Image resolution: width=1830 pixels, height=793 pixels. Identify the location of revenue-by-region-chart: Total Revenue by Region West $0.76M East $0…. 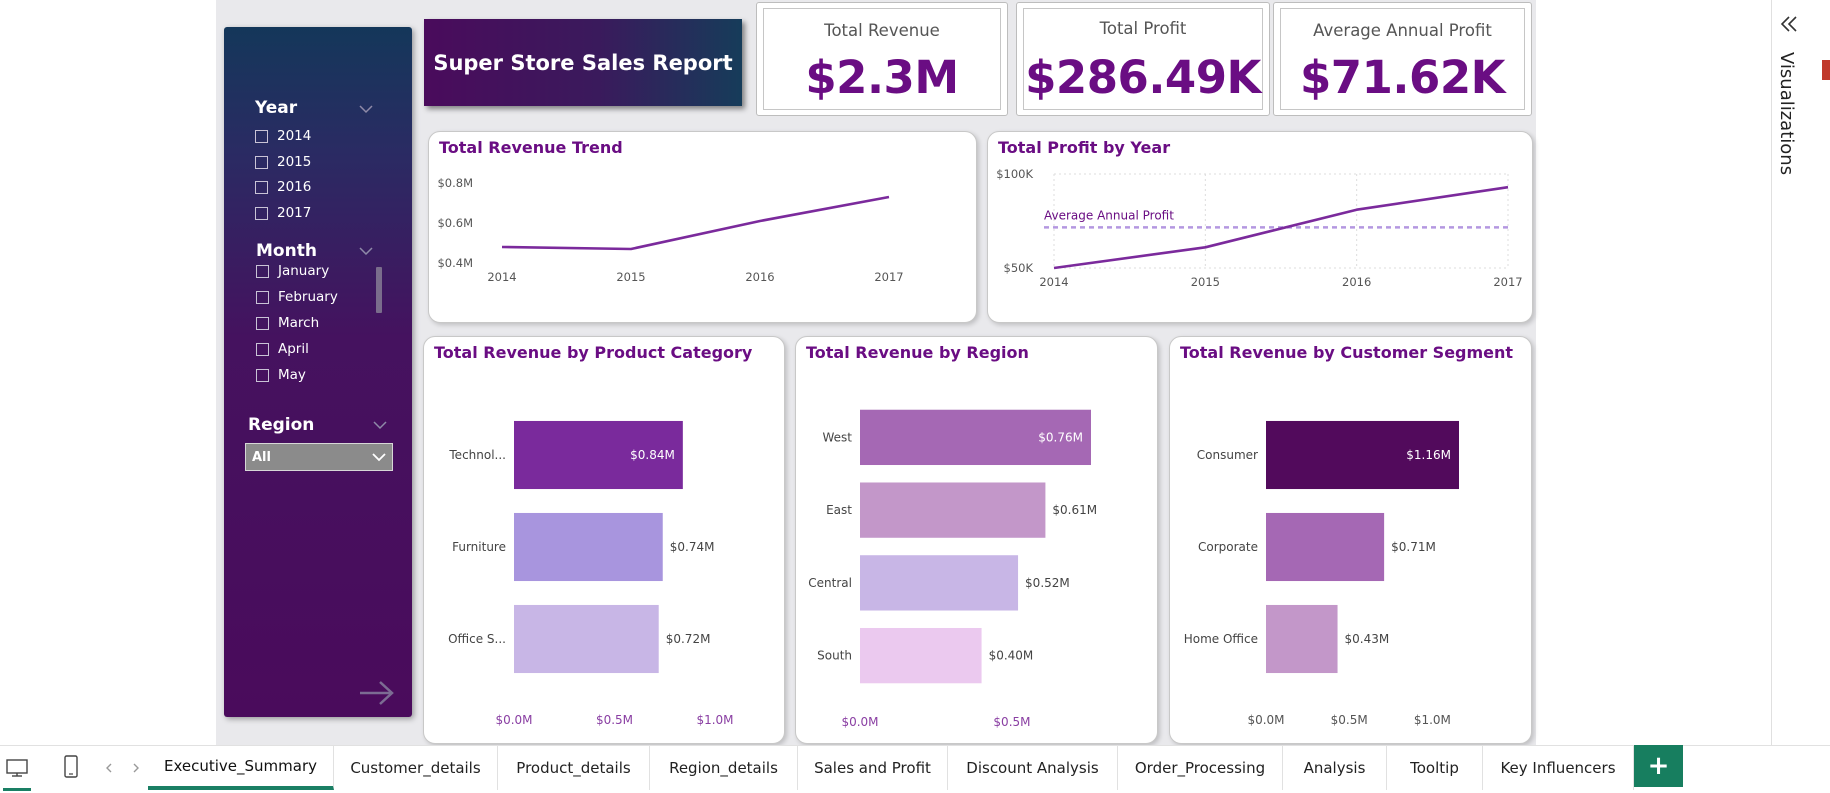
(976, 540).